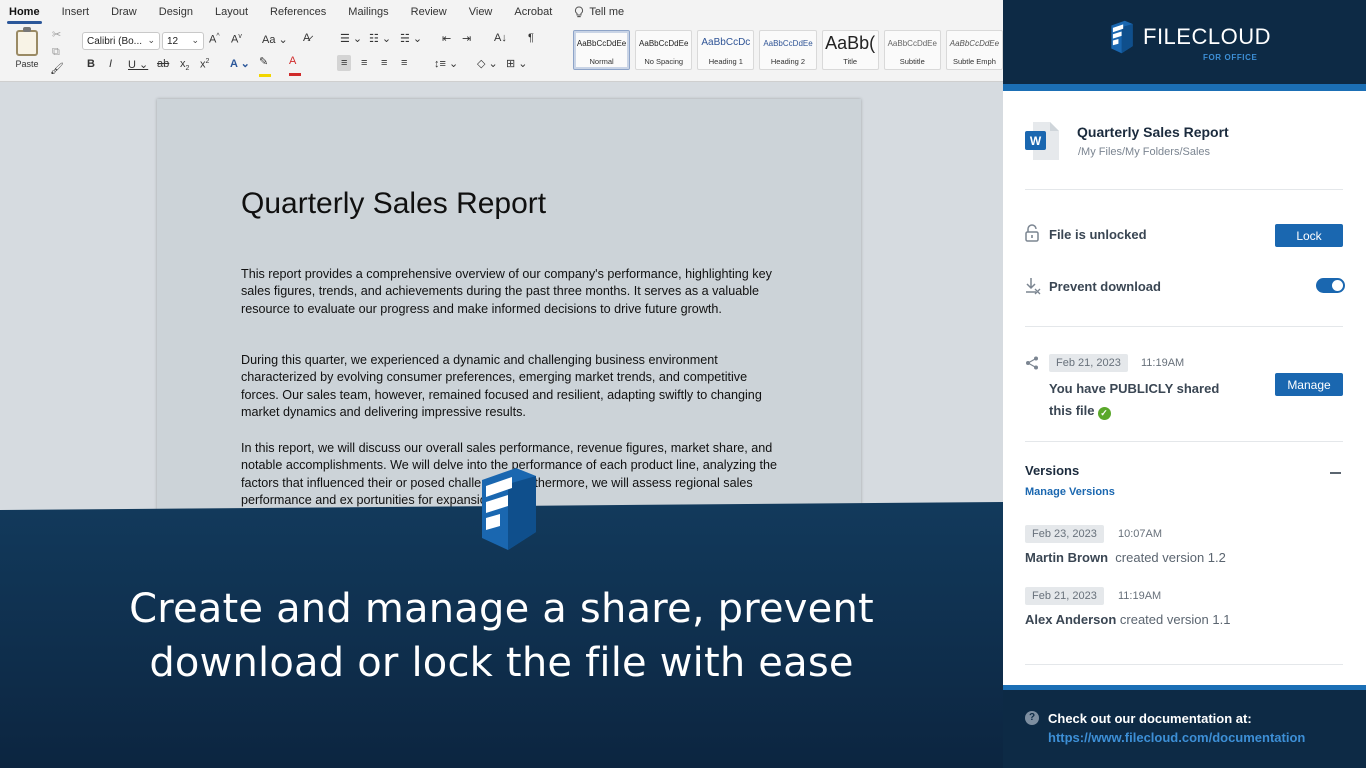 The width and height of the screenshot is (1366, 768). What do you see at coordinates (1330, 285) in the screenshot?
I see `prevent-download-toggle` at bounding box center [1330, 285].